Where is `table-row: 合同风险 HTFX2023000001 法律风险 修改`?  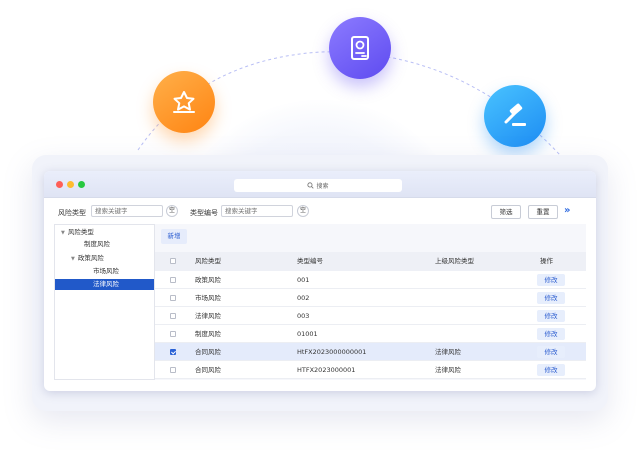
table-row: 合同风险 HTFX2023000001 法律风险 修改 is located at coordinates (370, 370).